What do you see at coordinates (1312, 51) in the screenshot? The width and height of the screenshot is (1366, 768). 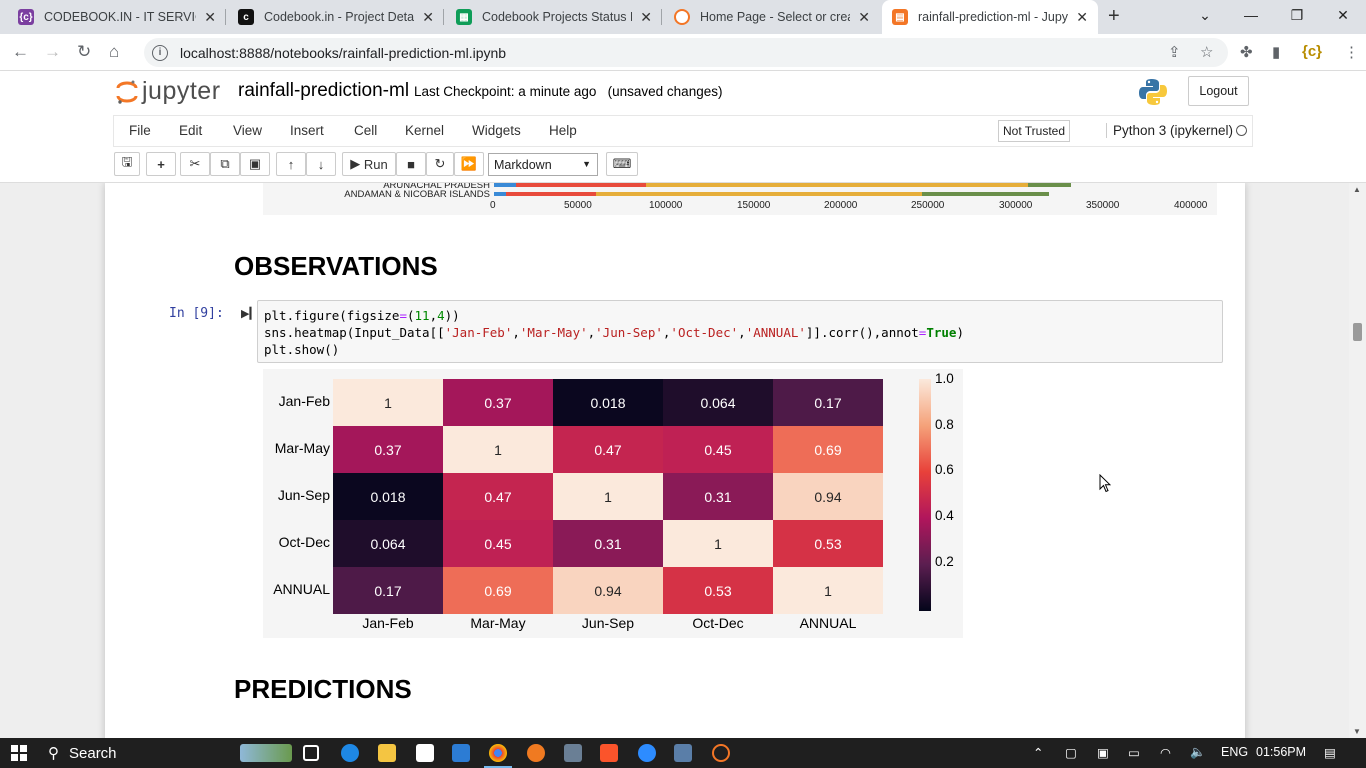 I see `codebook-extension-icon: {c}` at bounding box center [1312, 51].